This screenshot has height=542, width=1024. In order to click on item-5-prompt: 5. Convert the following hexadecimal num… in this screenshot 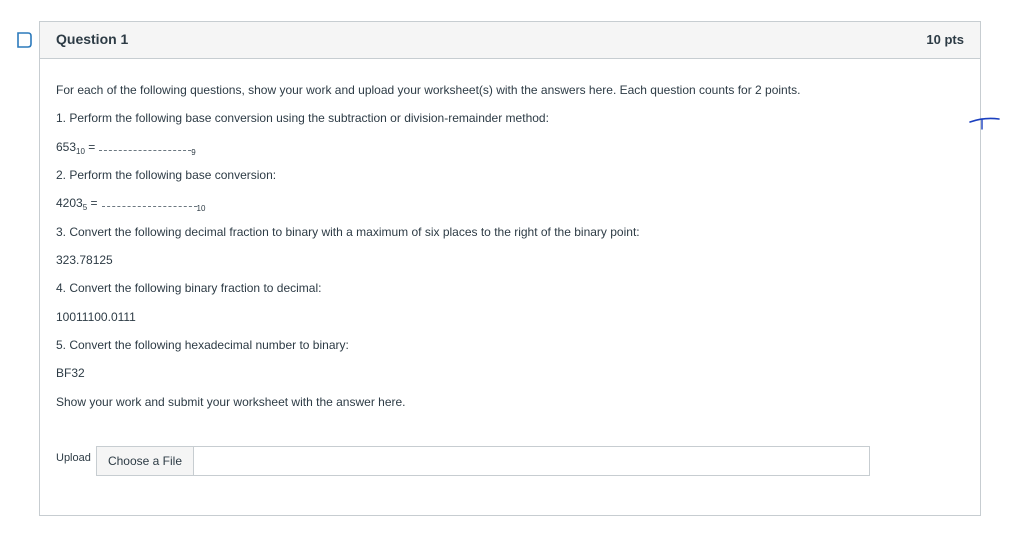, I will do `click(202, 345)`.